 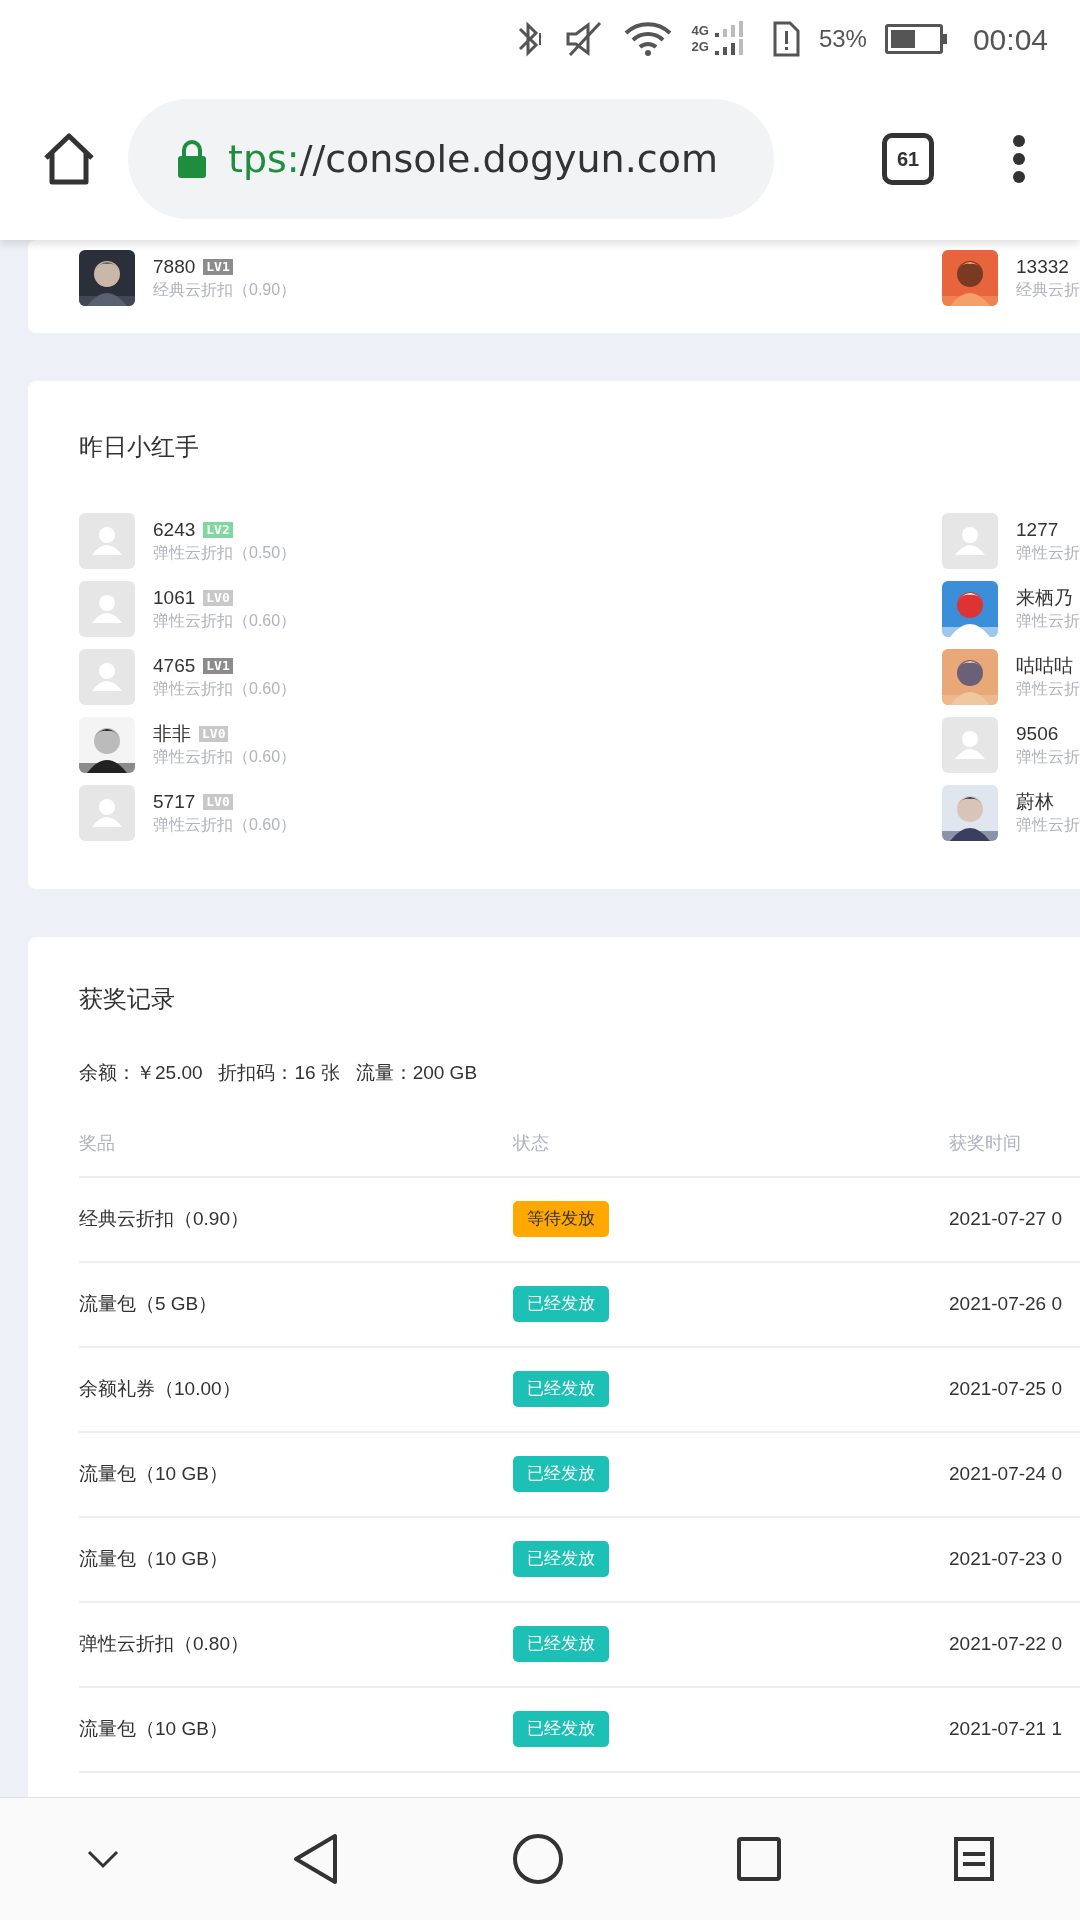 What do you see at coordinates (1037, 734) in the screenshot?
I see `user-name: 9506` at bounding box center [1037, 734].